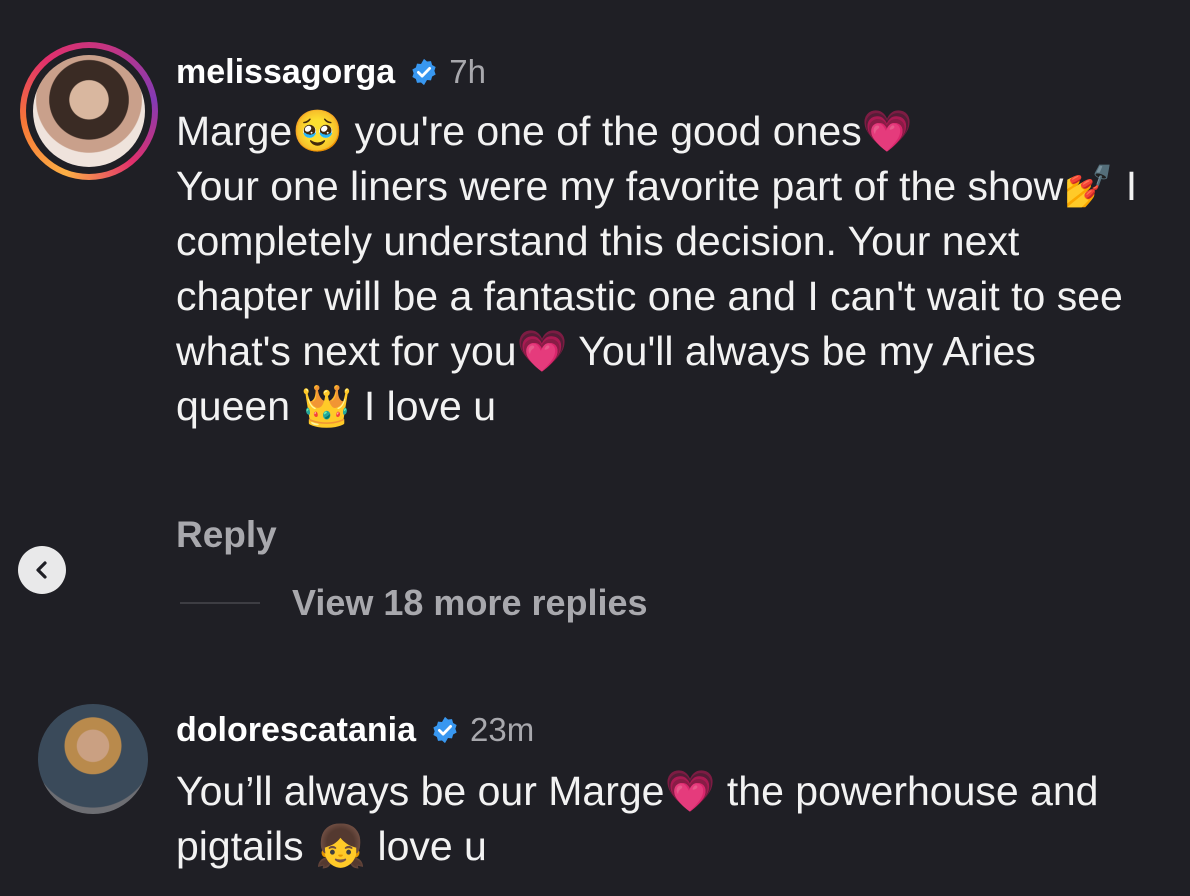 The width and height of the screenshot is (1190, 896). I want to click on timestamp: 23m, so click(502, 729).